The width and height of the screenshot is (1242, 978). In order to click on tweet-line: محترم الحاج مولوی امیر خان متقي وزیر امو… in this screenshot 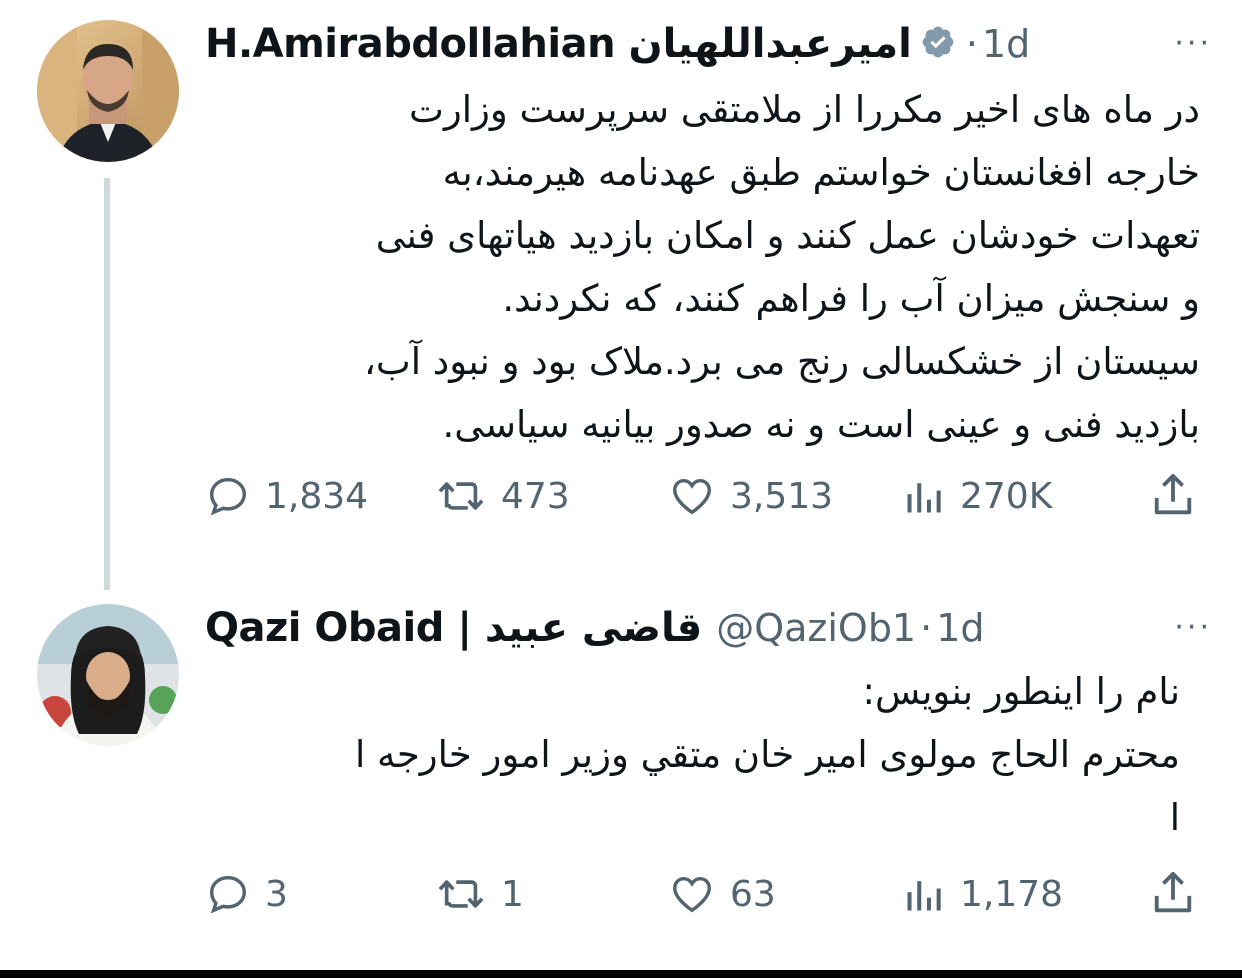, I will do `click(767, 754)`.